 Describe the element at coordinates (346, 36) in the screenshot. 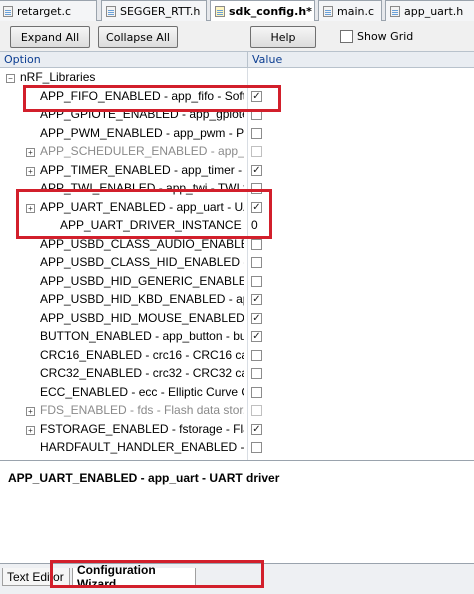

I see `show-grid-checkbox` at that location.